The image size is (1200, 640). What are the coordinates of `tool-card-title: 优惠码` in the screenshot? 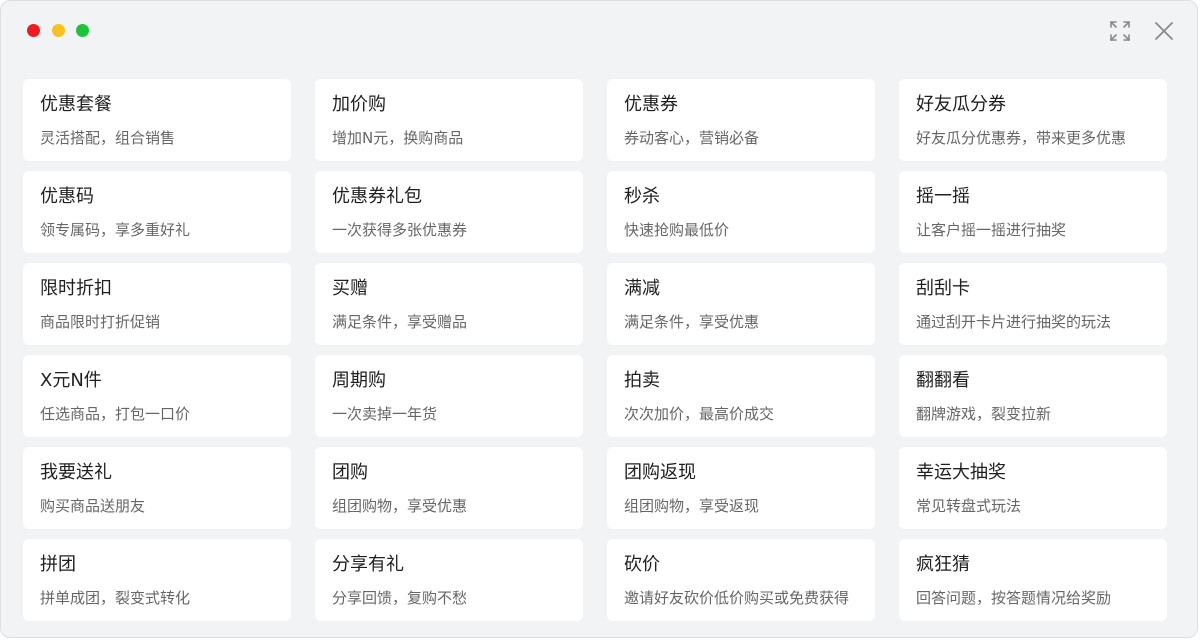 It's located at (67, 196).